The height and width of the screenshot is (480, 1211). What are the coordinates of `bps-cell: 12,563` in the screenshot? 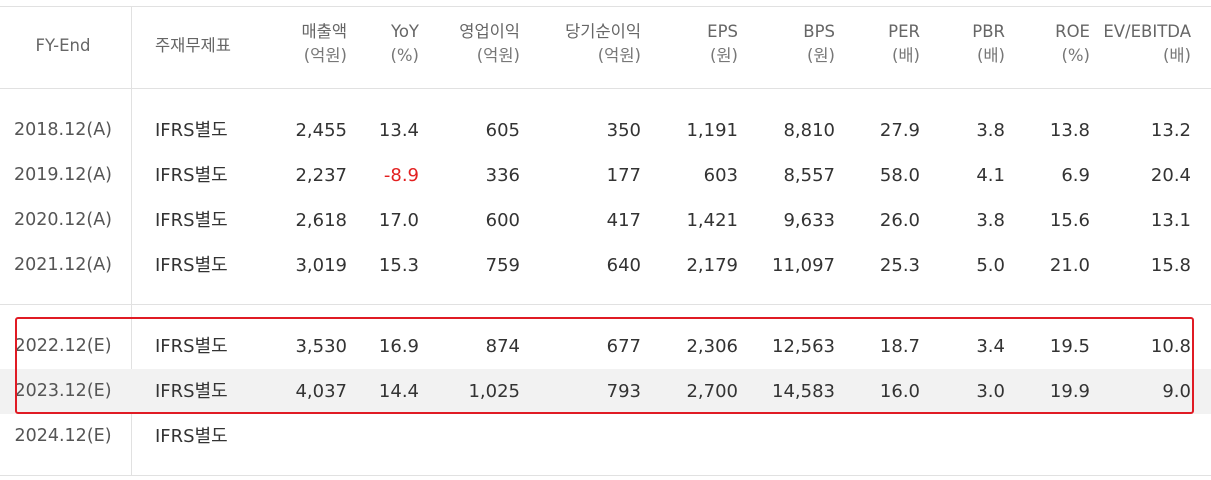 It's located at (803, 346).